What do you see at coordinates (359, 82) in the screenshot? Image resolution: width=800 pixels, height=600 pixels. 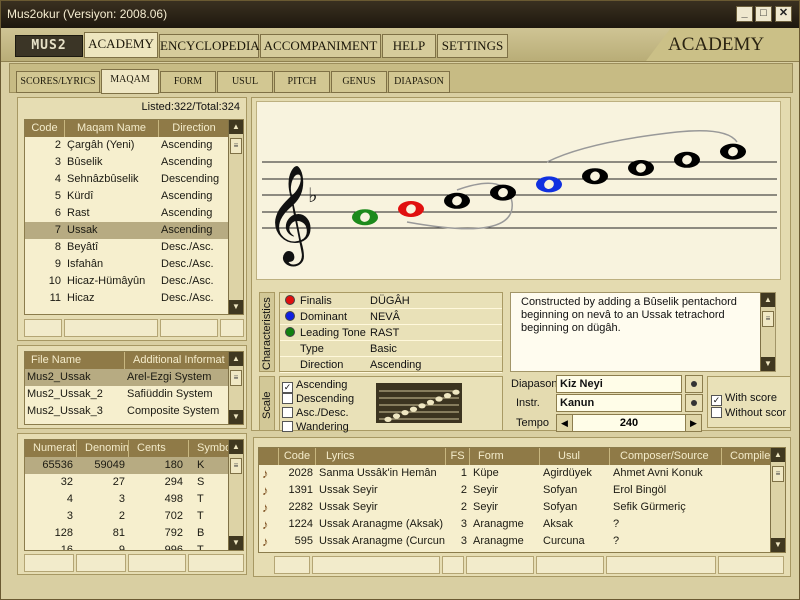 I see `tab-genus: GENUS` at bounding box center [359, 82].